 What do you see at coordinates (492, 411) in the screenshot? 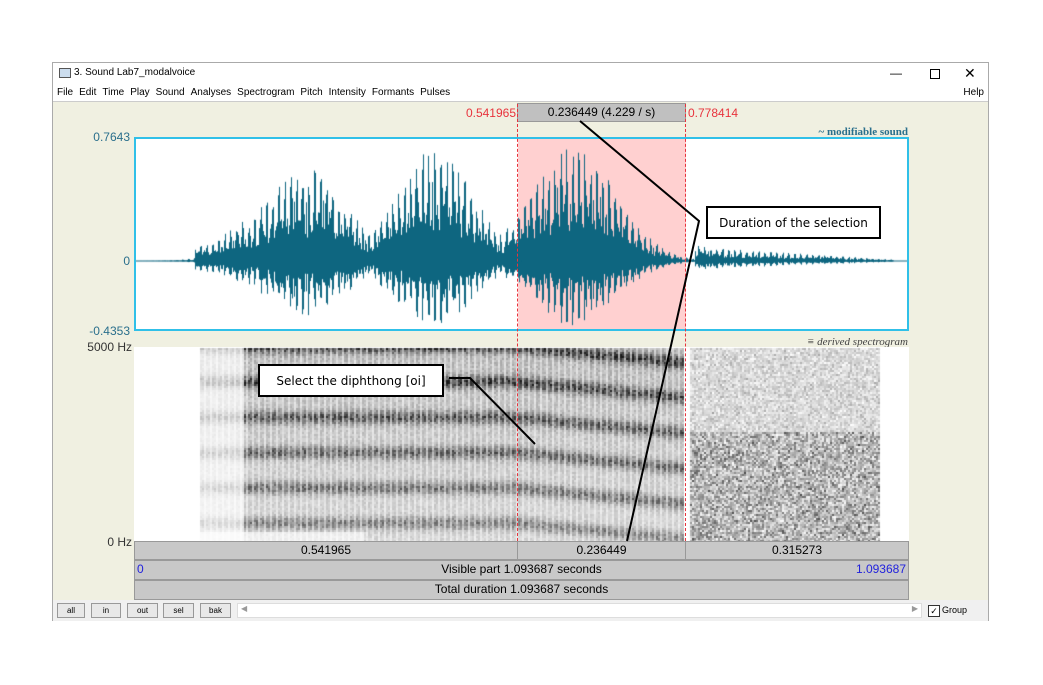
I see `diphthong-pointer-line` at bounding box center [492, 411].